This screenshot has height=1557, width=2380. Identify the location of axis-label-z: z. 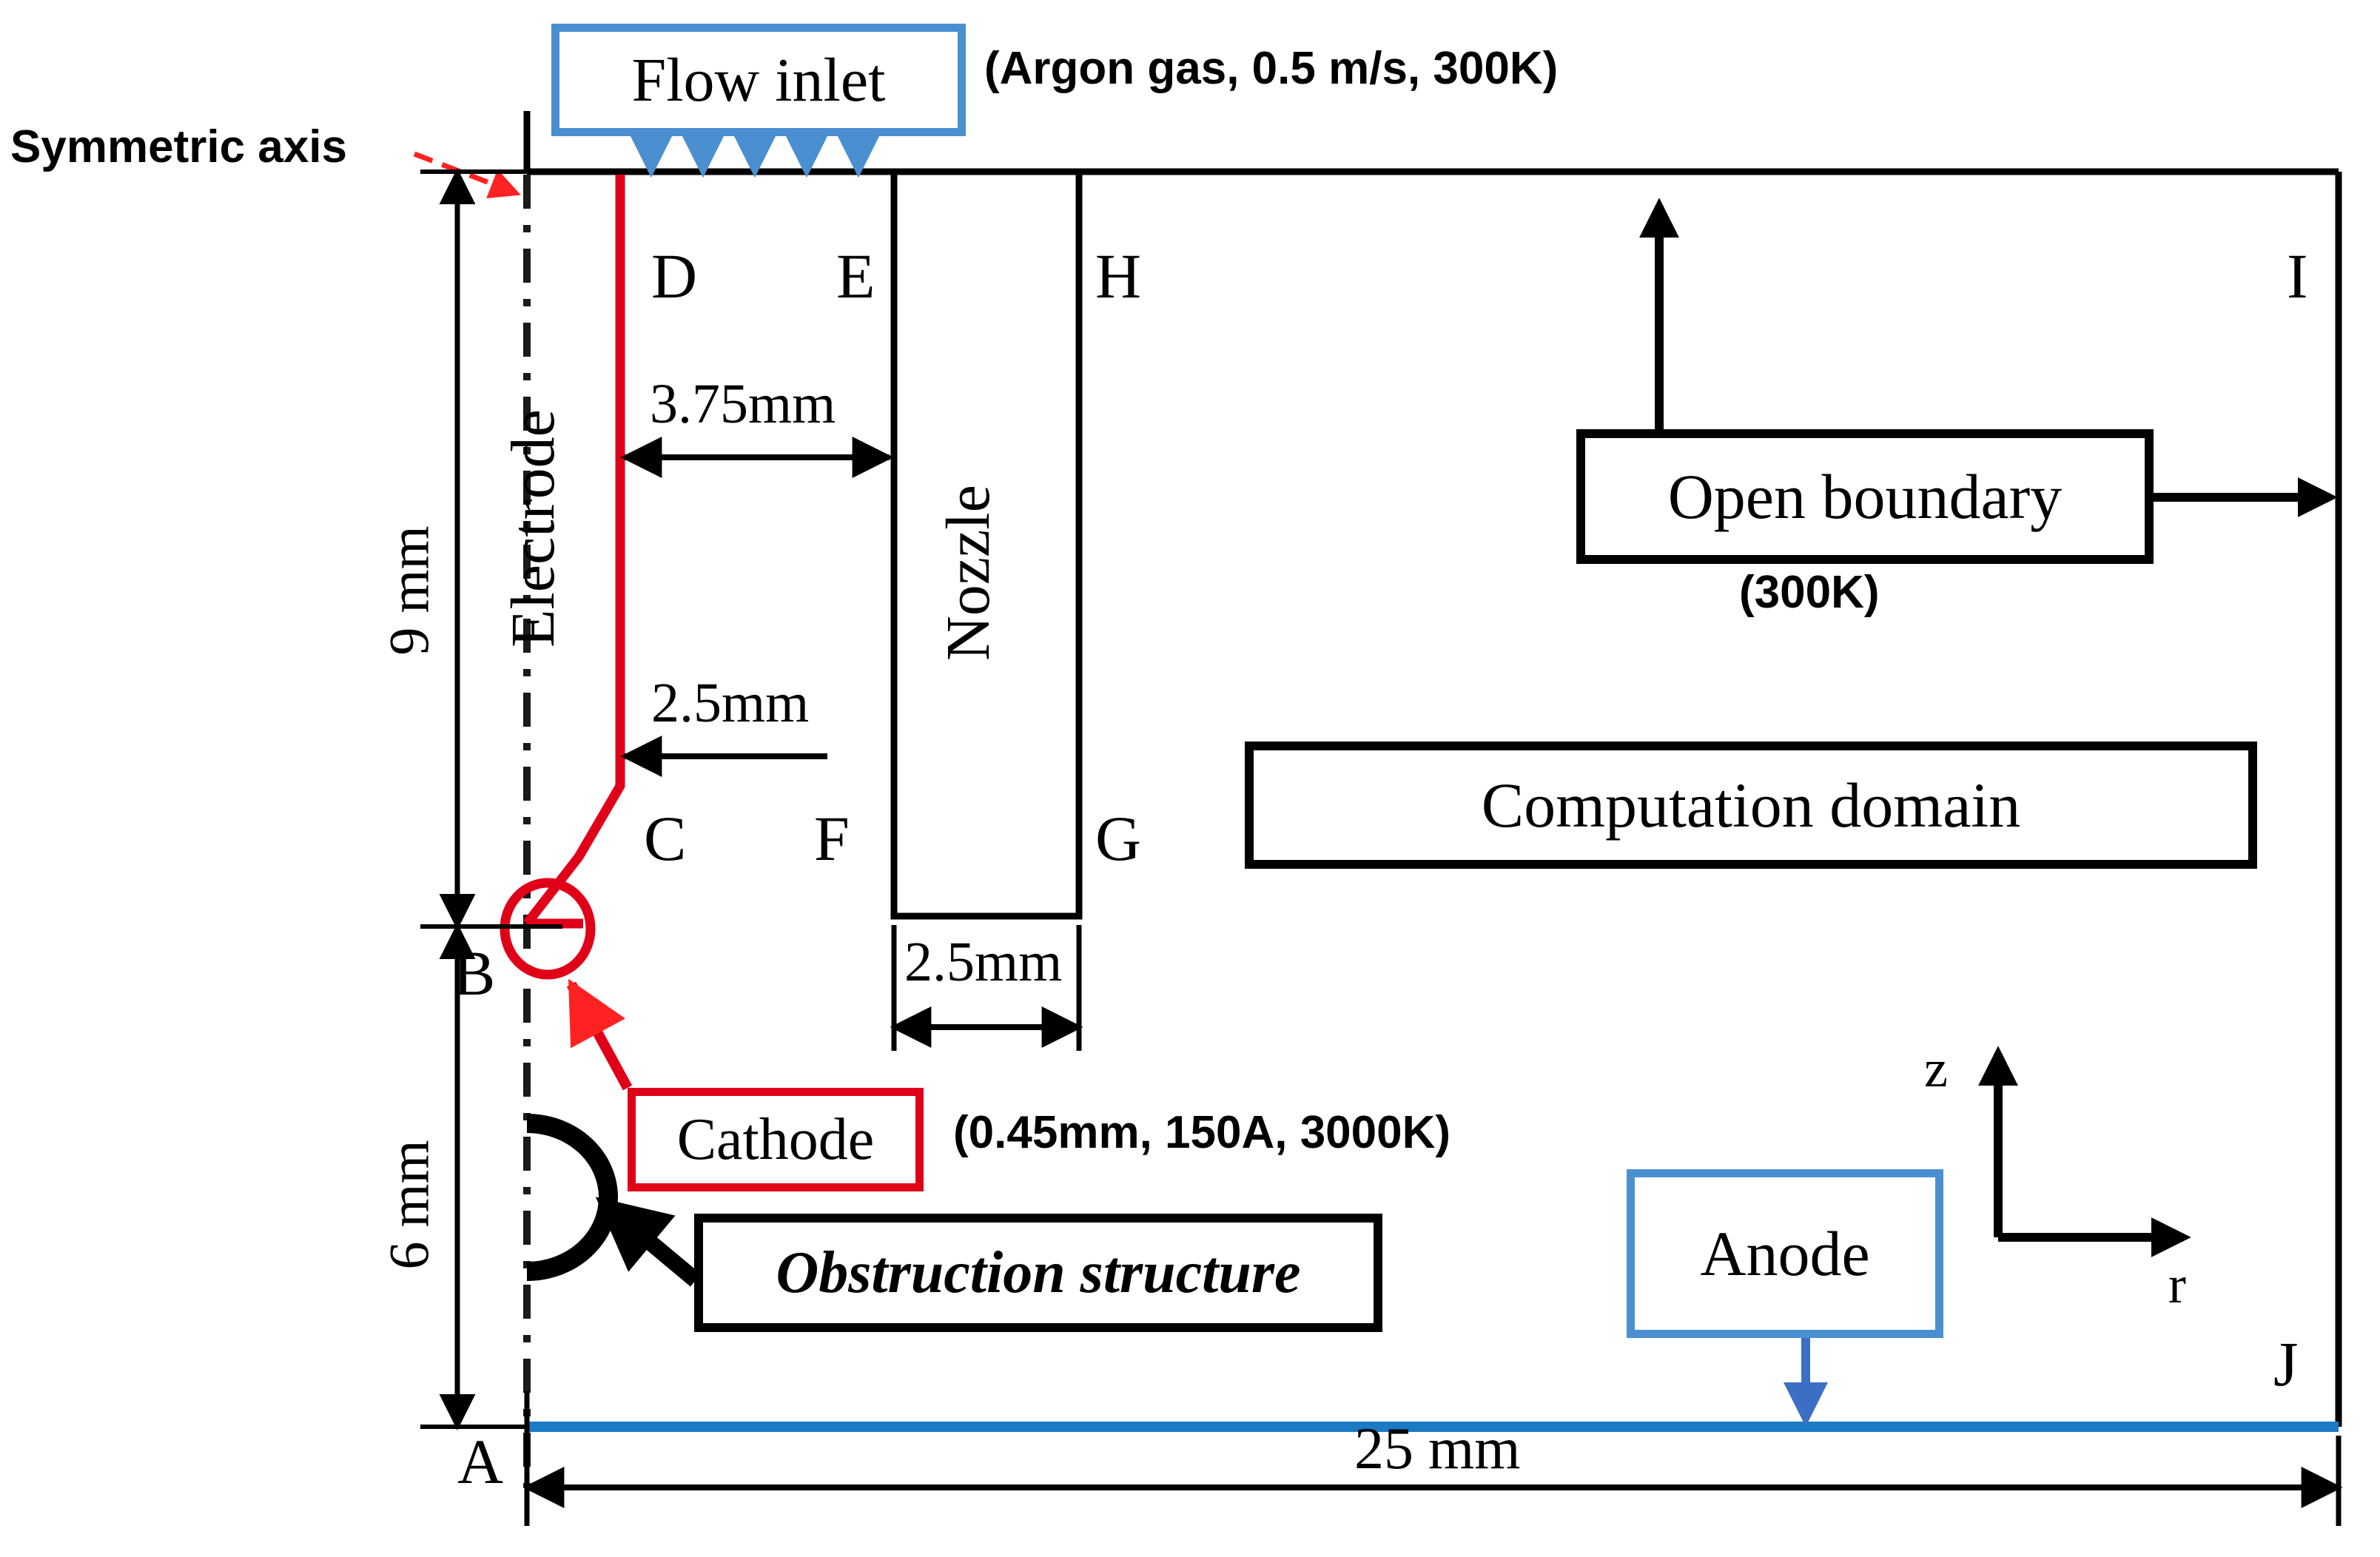
(1936, 1068).